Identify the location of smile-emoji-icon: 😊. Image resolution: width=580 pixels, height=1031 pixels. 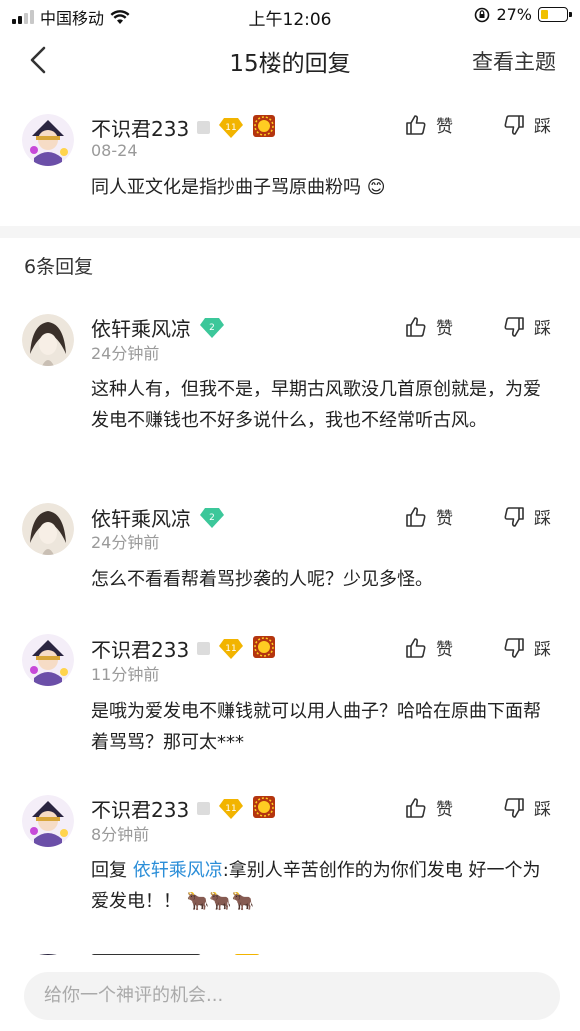
(376, 187).